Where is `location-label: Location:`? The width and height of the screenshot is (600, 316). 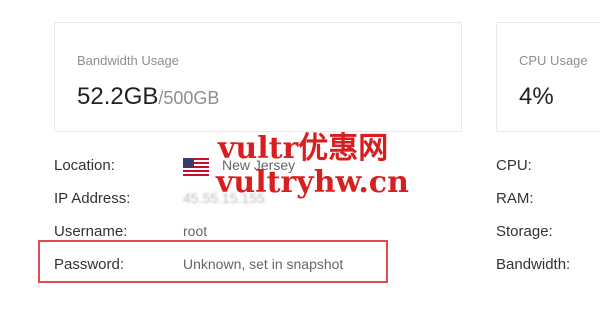
location-label: Location: is located at coordinates (84, 165).